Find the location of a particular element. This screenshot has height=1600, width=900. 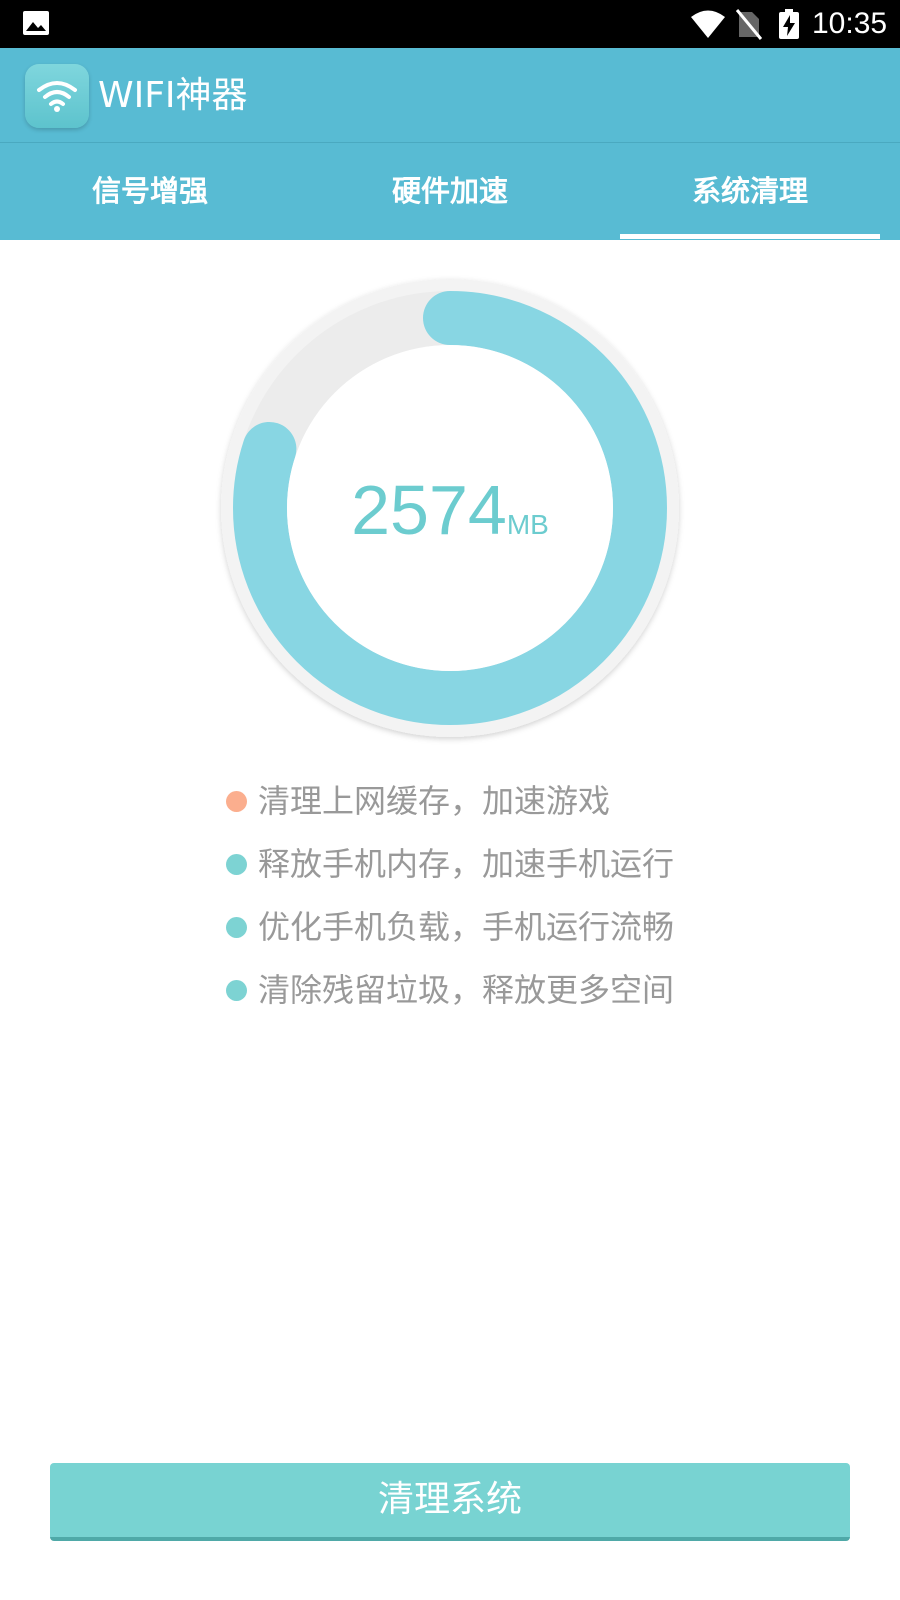

status-bar: 10:35 is located at coordinates (450, 24).